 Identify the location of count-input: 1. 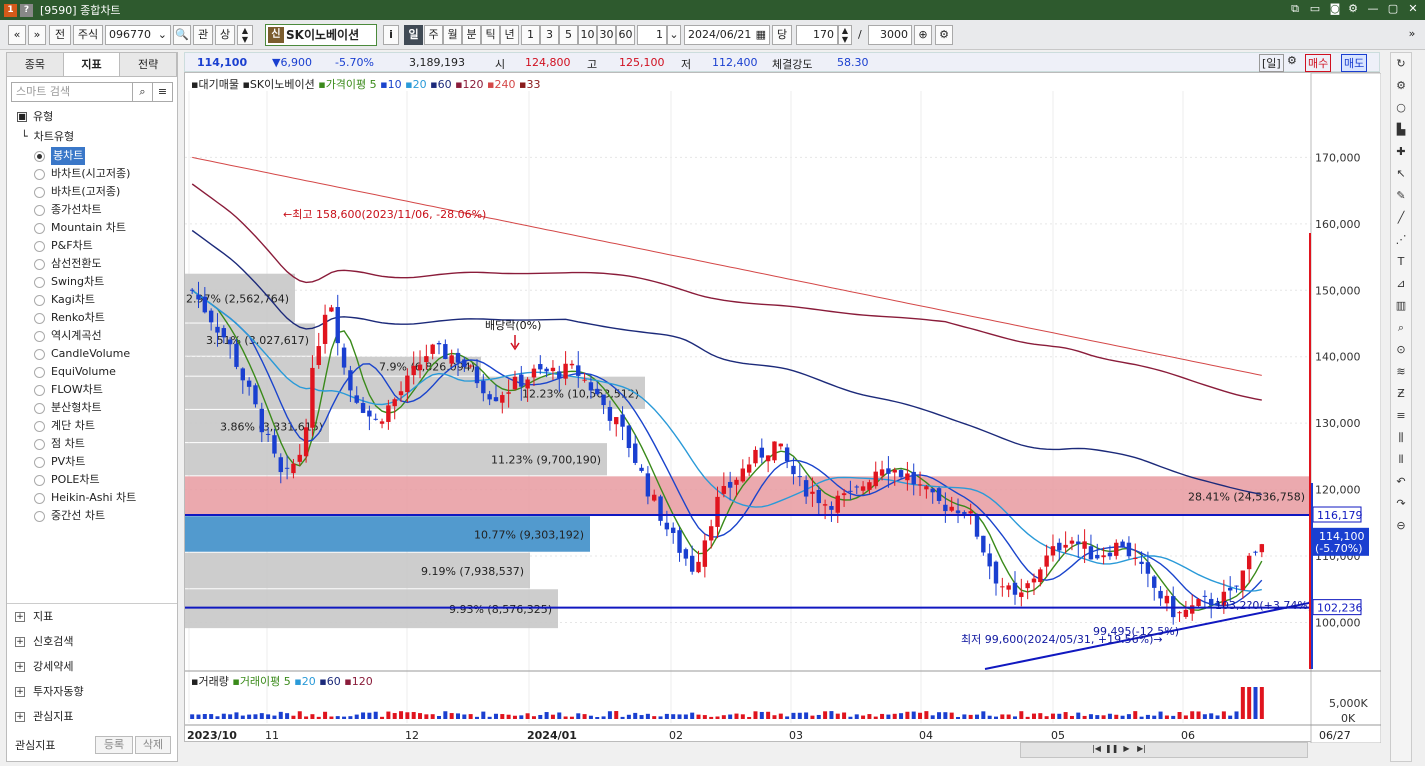
(652, 35).